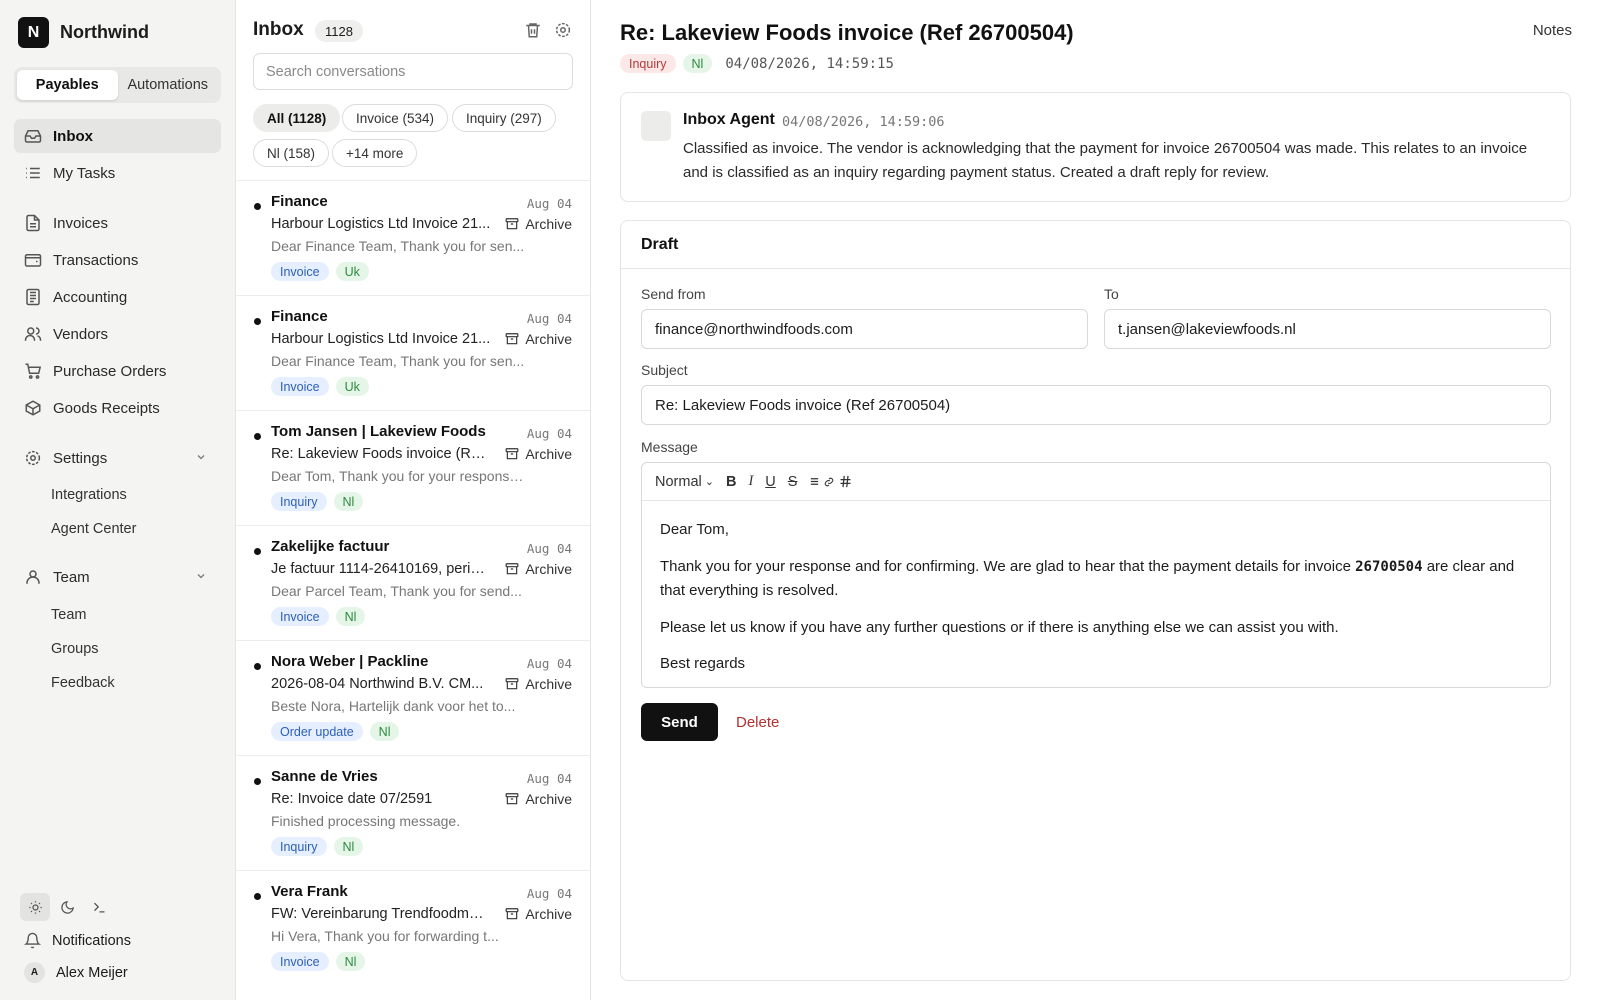 This screenshot has height=1000, width=1600. Describe the element at coordinates (67, 85) in the screenshot. I see `tab-payables: Payables` at that location.